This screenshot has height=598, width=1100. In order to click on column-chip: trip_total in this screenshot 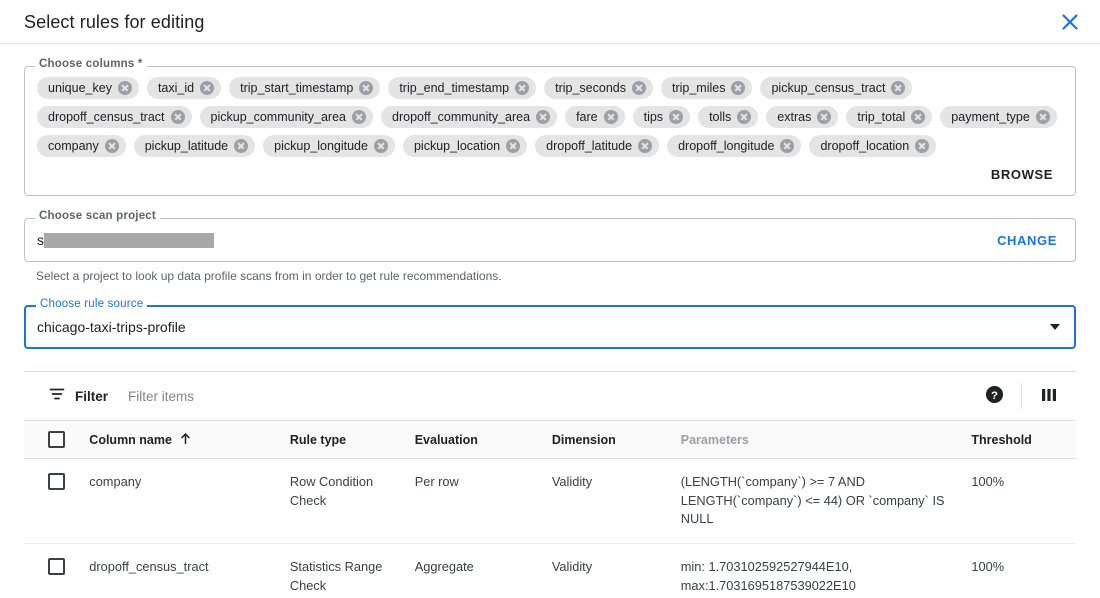, I will do `click(889, 117)`.